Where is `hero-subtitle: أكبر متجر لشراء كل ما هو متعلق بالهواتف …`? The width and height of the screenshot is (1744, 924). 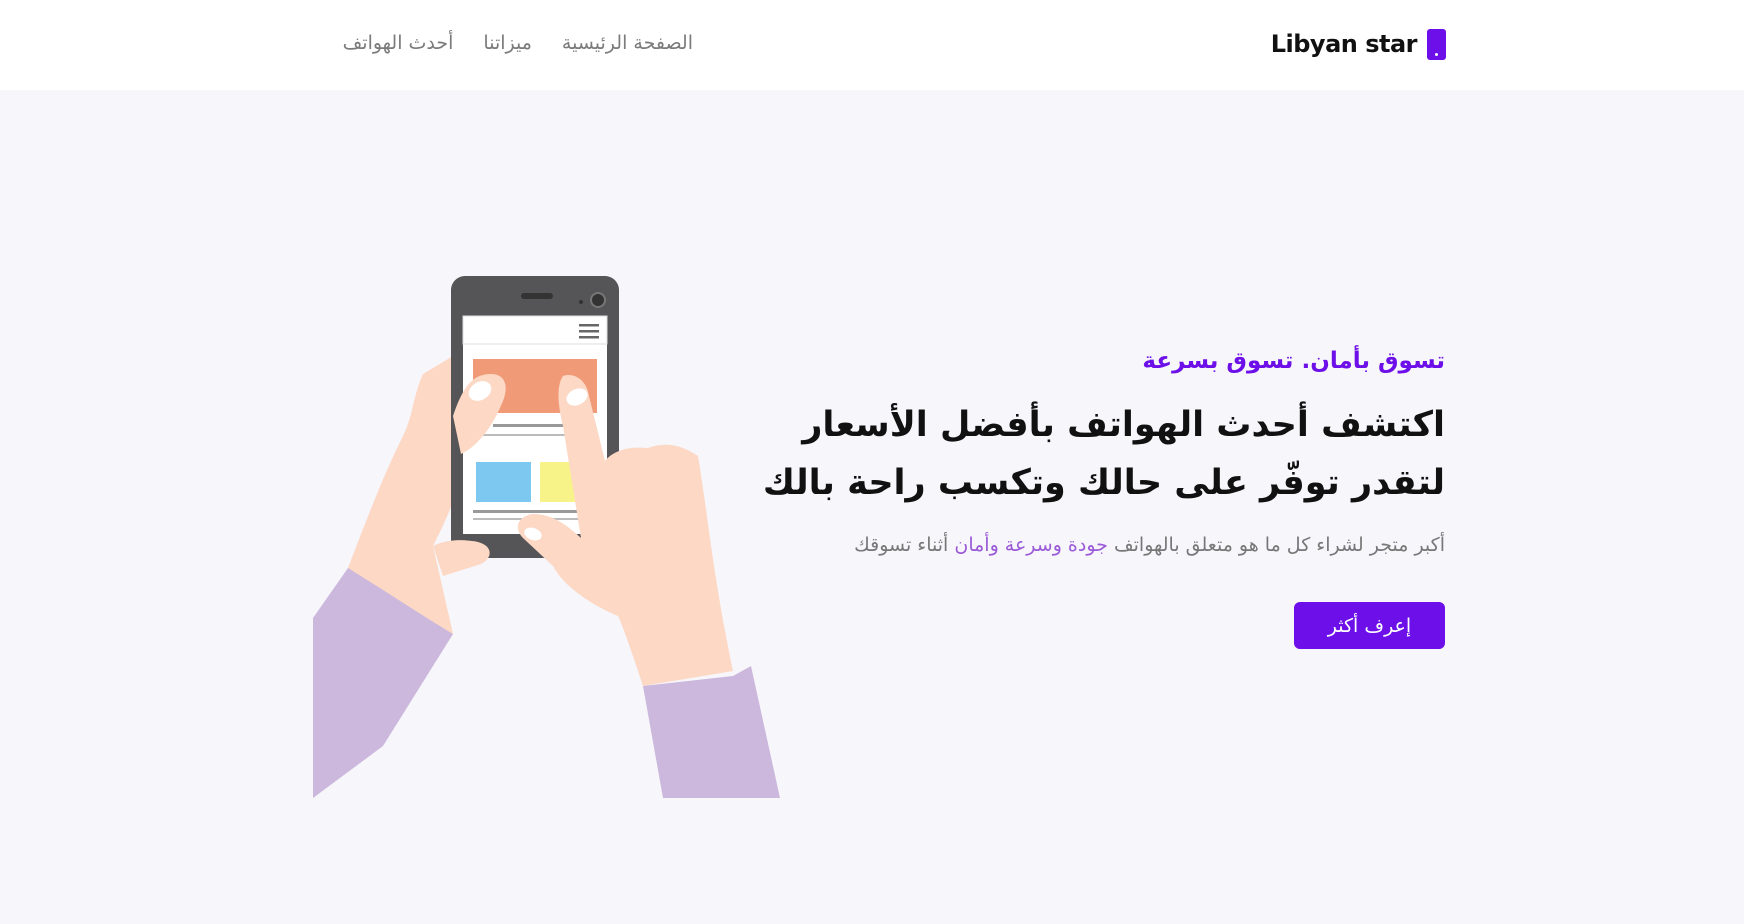 hero-subtitle: أكبر متجر لشراء كل ما هو متعلق بالهواتف … is located at coordinates (1085, 545).